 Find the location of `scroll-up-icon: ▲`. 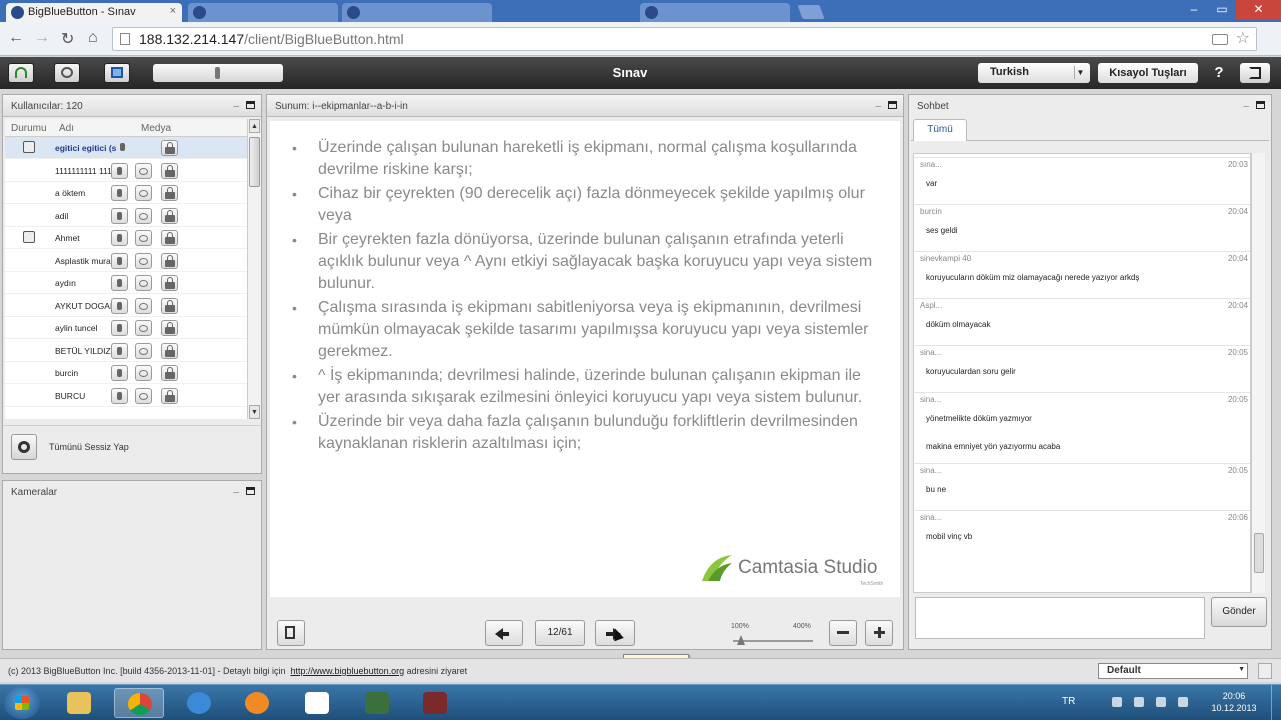

scroll-up-icon: ▲ is located at coordinates (254, 126).